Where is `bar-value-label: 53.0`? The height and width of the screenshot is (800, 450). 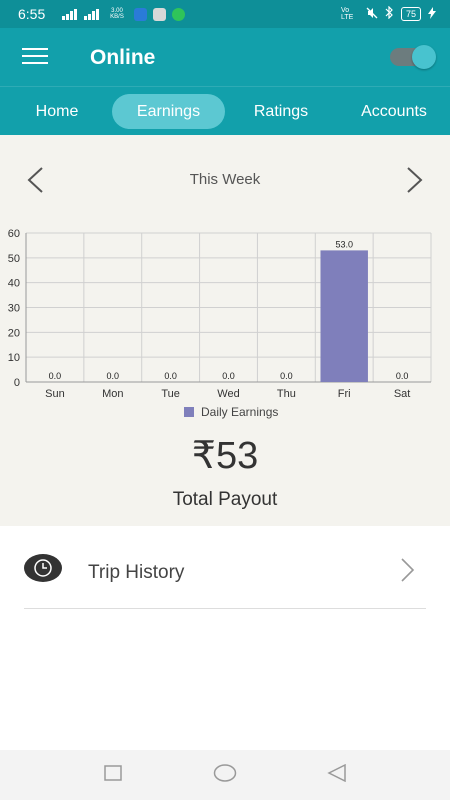 bar-value-label: 53.0 is located at coordinates (344, 244).